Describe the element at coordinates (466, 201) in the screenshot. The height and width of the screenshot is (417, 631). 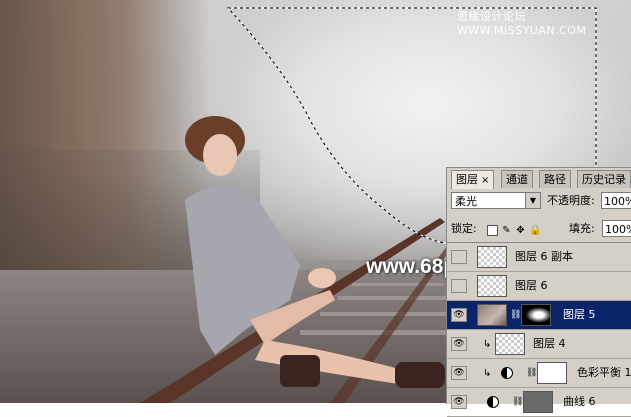
I see `blend-mode-value: 柔光` at that location.